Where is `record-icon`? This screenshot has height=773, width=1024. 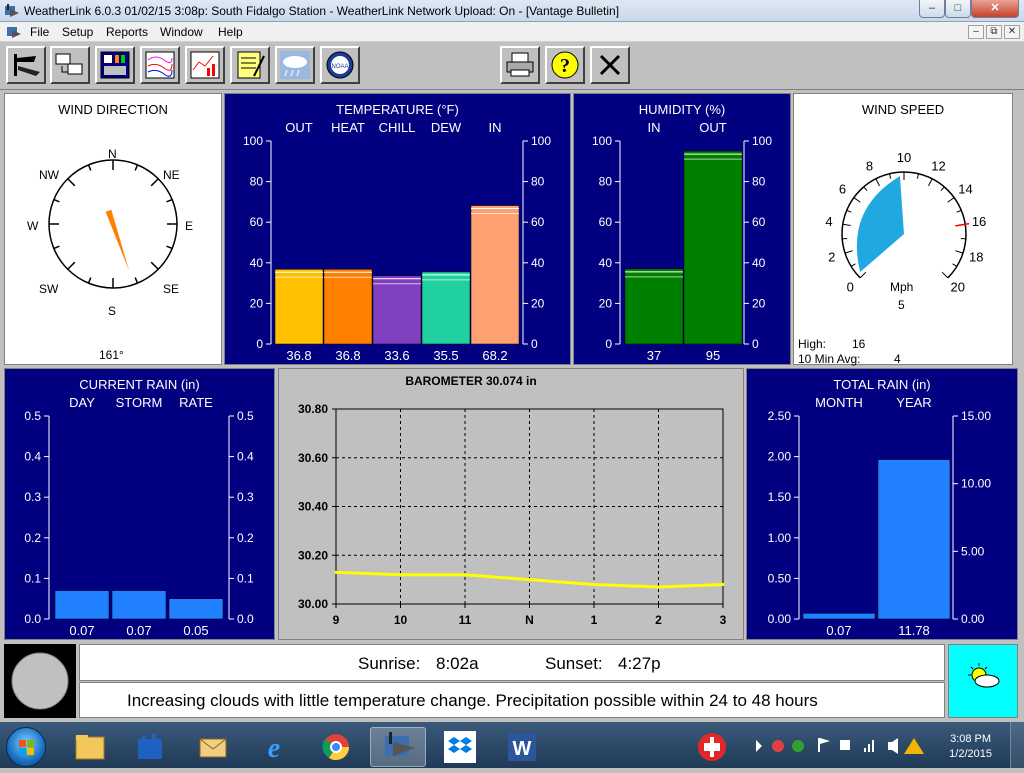
record-icon is located at coordinates (712, 747).